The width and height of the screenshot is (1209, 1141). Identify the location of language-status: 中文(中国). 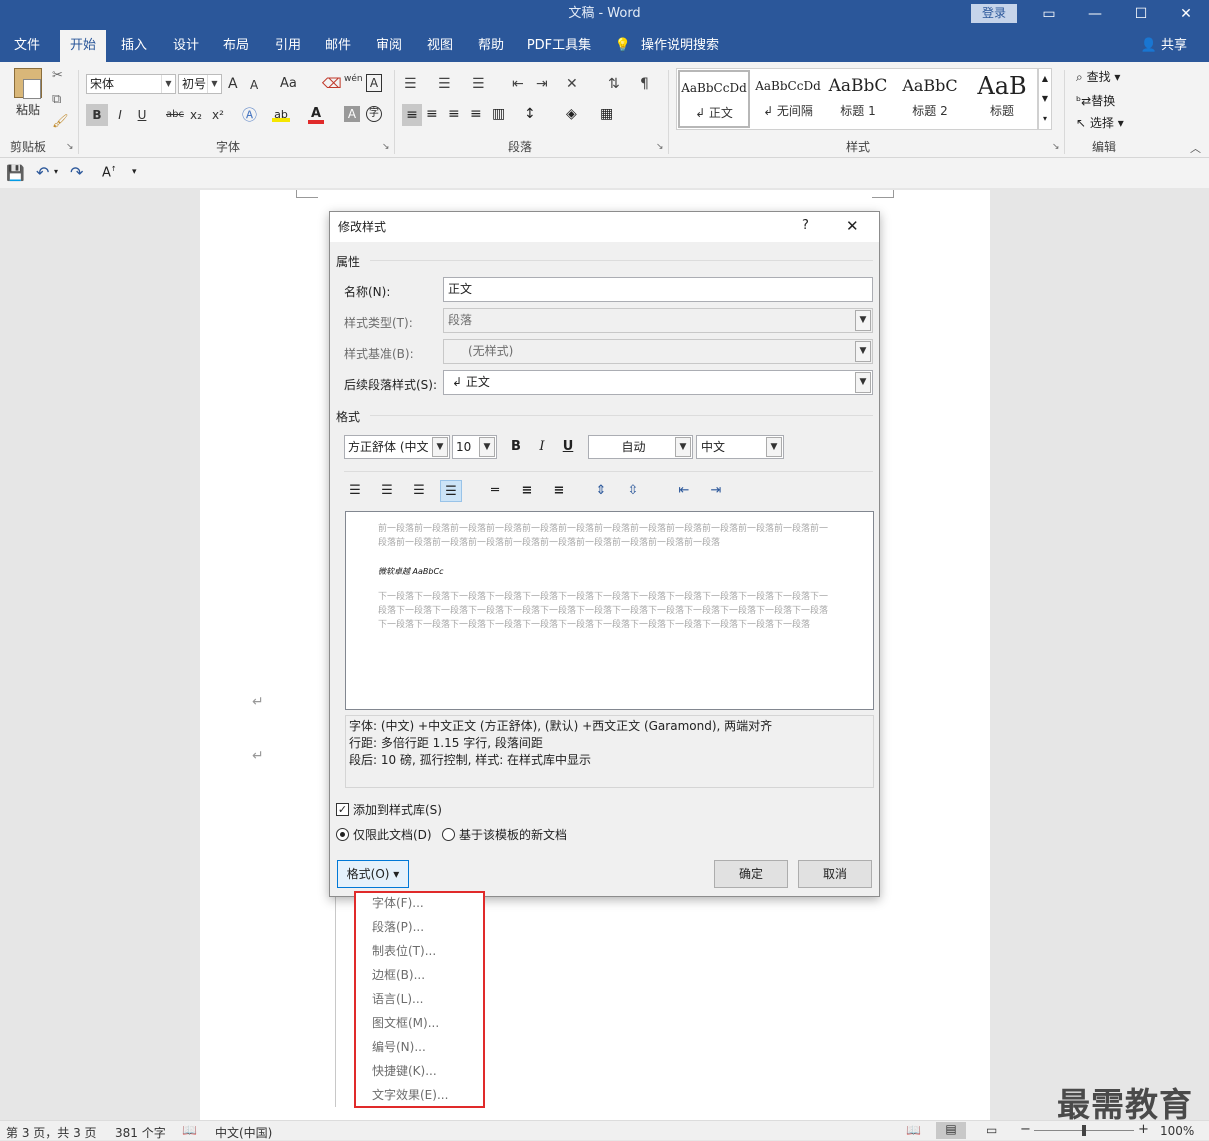
(243, 1132).